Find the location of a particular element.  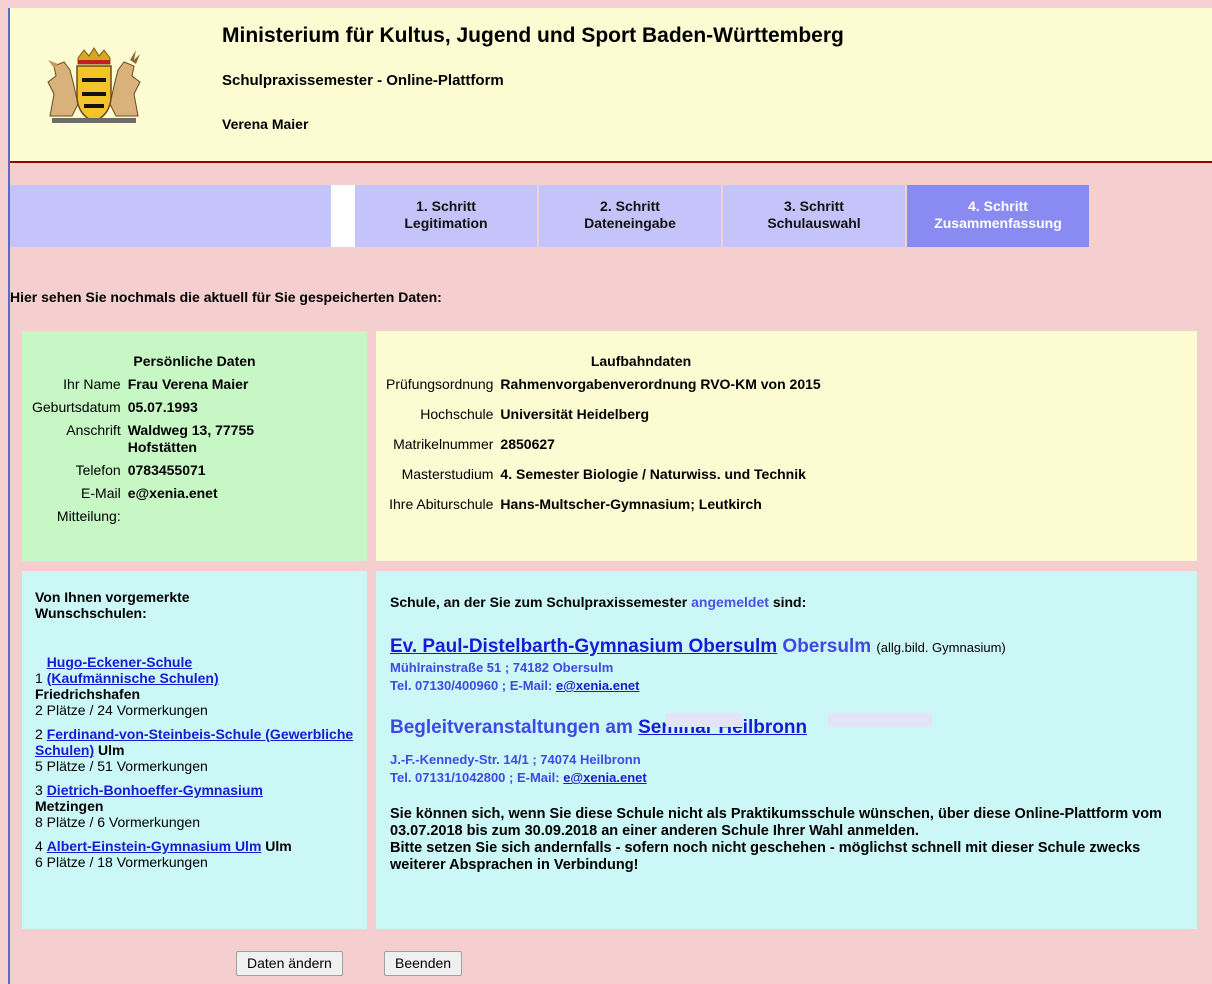

personal-data-title: Persönliche Daten is located at coordinates (194, 361).